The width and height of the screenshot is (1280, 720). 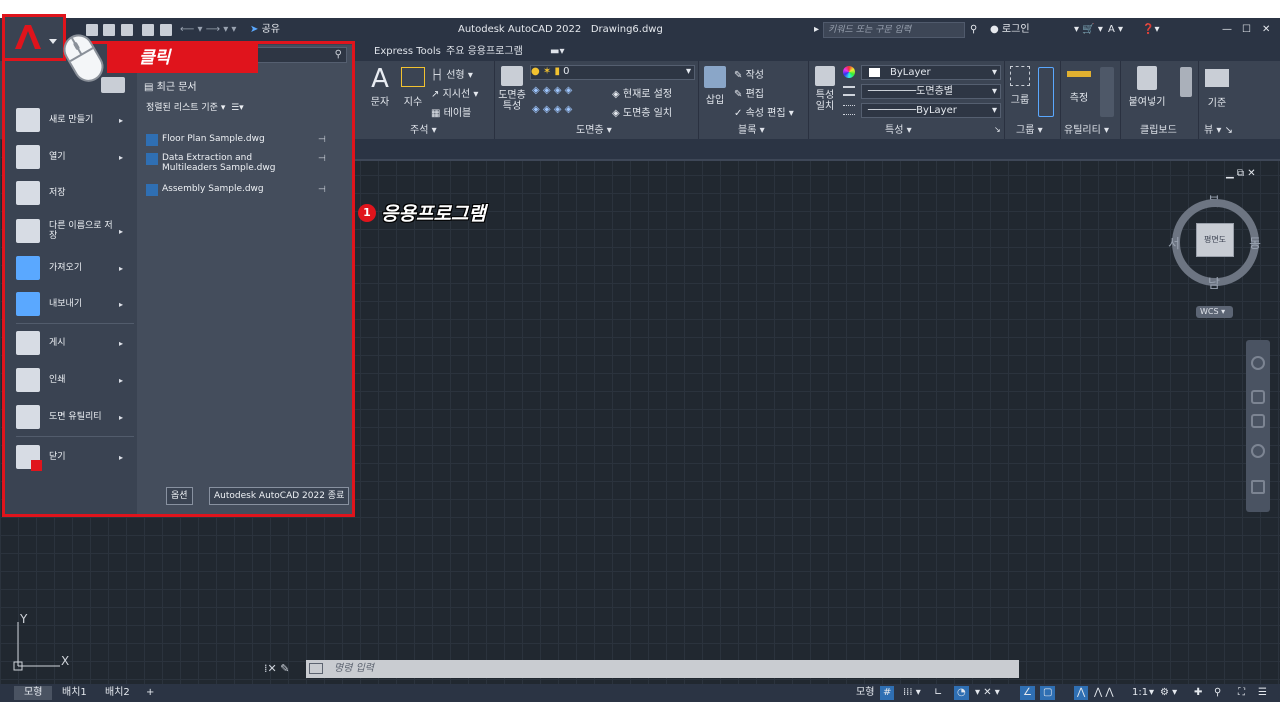 What do you see at coordinates (279, 496) in the screenshot?
I see `exit-autocad-button: Autodesk AutoCAD 2022 종료` at bounding box center [279, 496].